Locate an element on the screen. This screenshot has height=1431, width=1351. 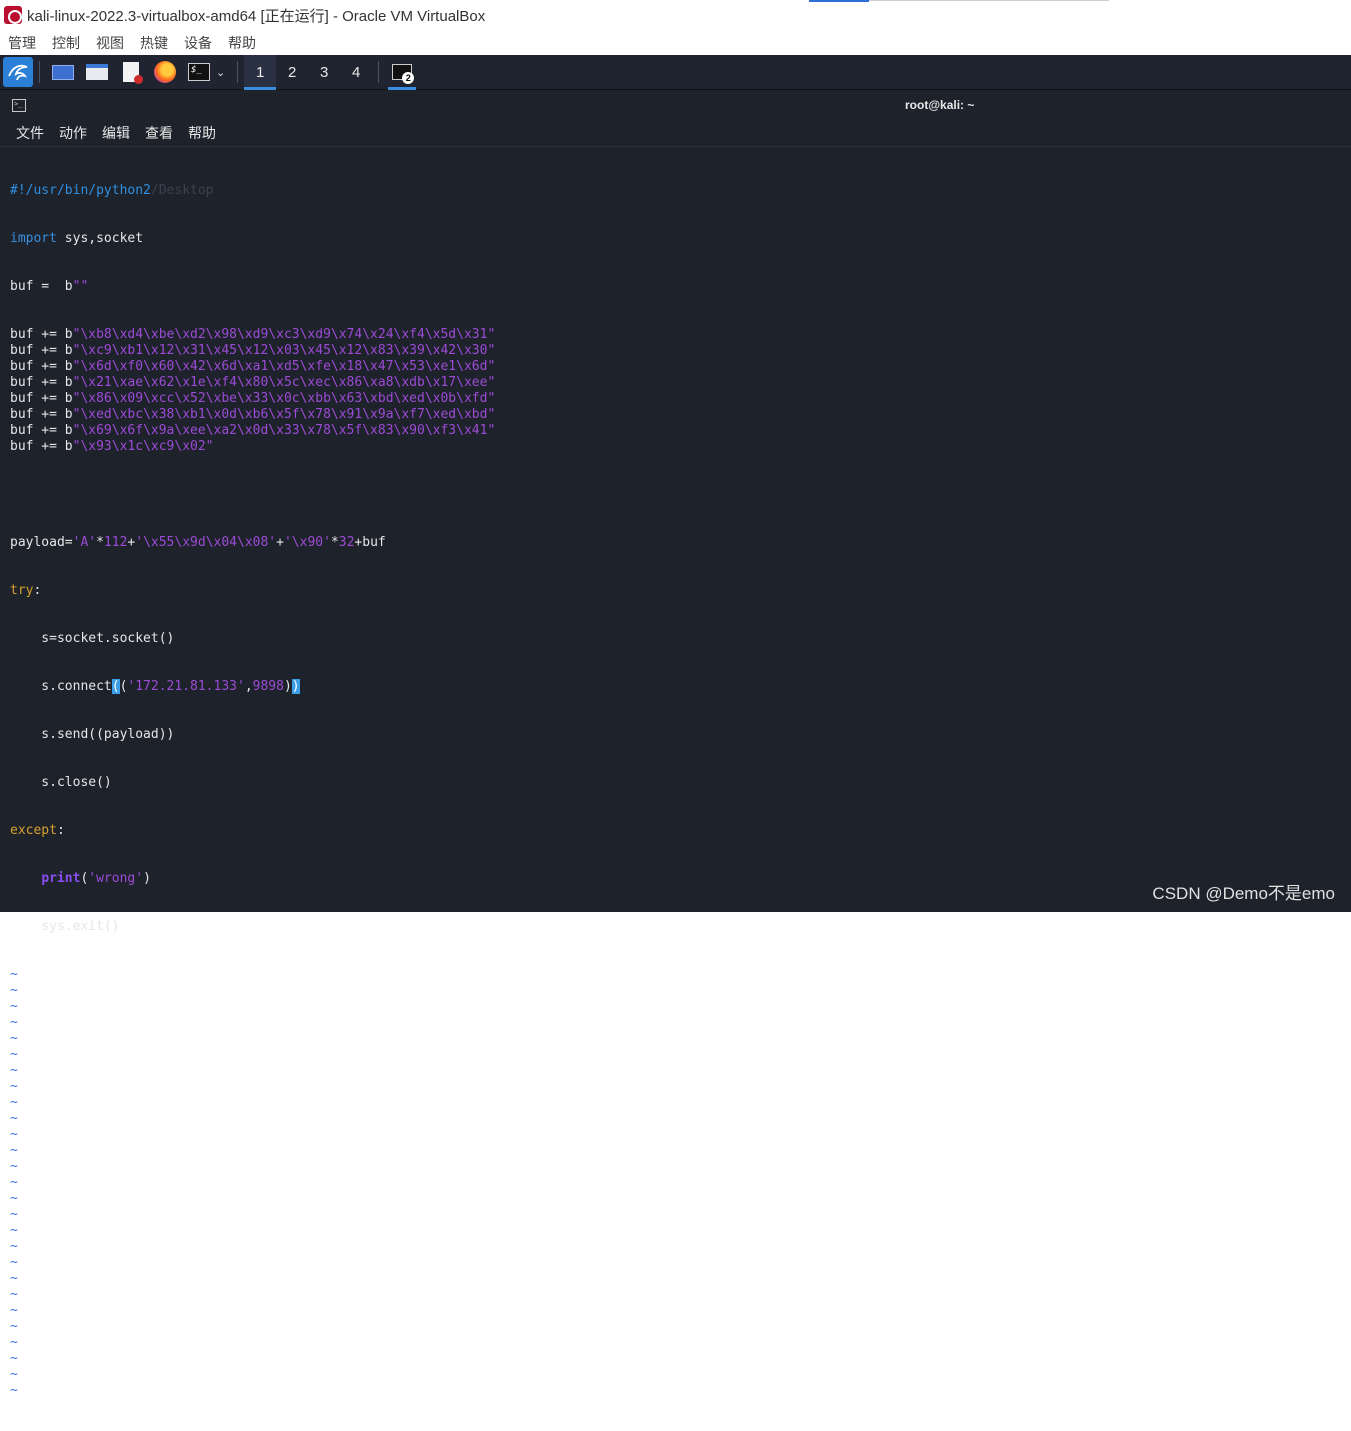
menu-view: 视图 is located at coordinates (110, 43).